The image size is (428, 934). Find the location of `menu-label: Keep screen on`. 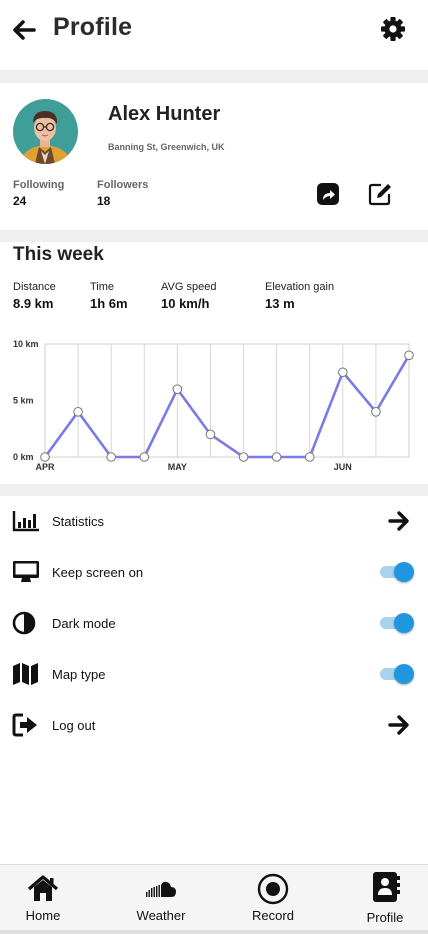

menu-label: Keep screen on is located at coordinates (98, 572).